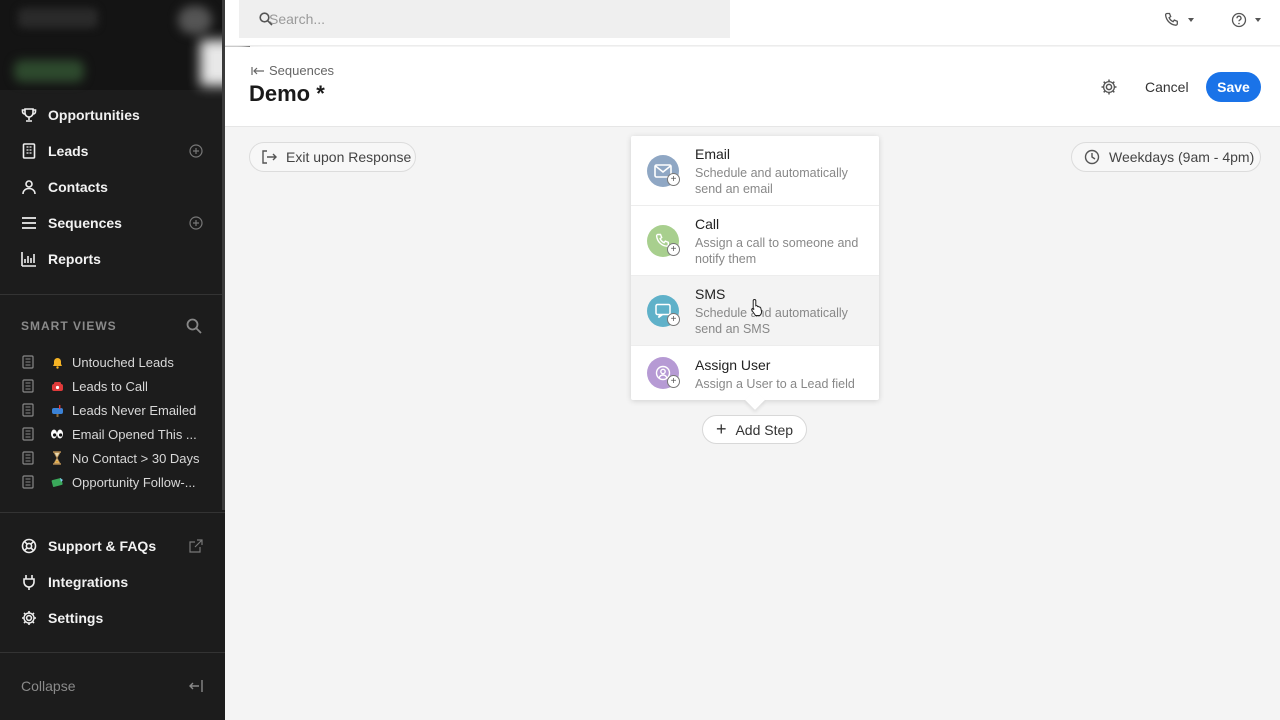 This screenshot has width=1280, height=720. I want to click on smart-view-untouched-leads: Untouched Leads, so click(122, 362).